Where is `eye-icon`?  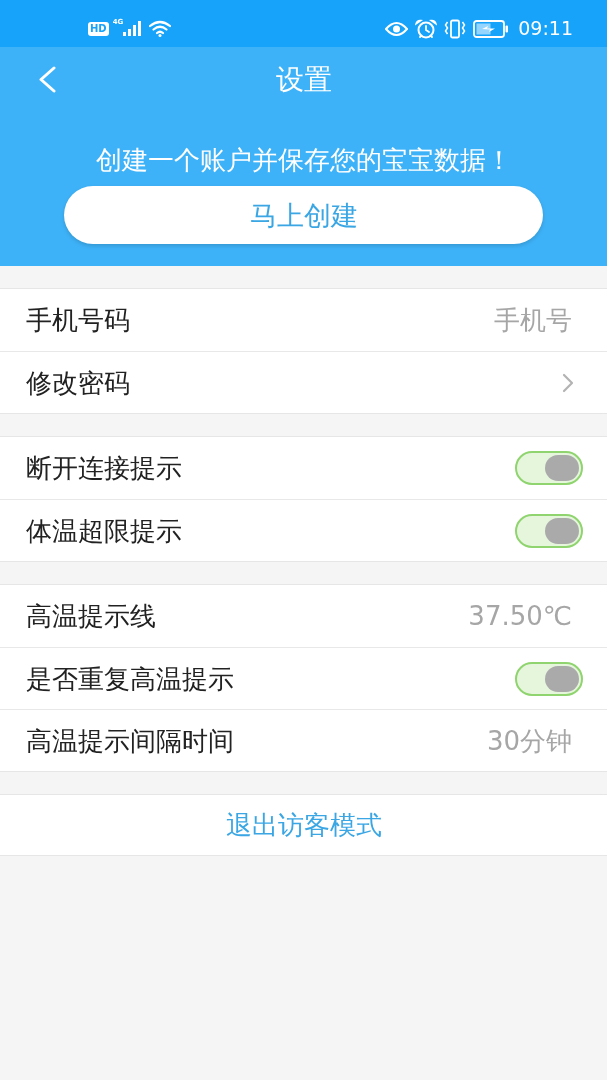
eye-icon is located at coordinates (397, 28).